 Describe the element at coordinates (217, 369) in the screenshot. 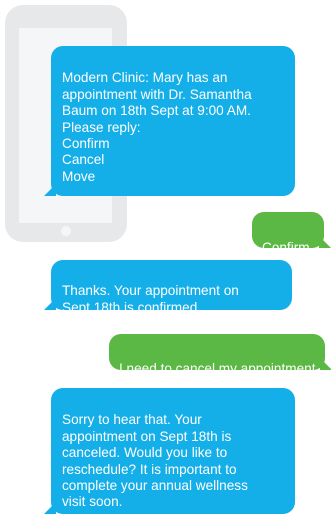

I see `message-text: I need to cancel my appointment` at that location.